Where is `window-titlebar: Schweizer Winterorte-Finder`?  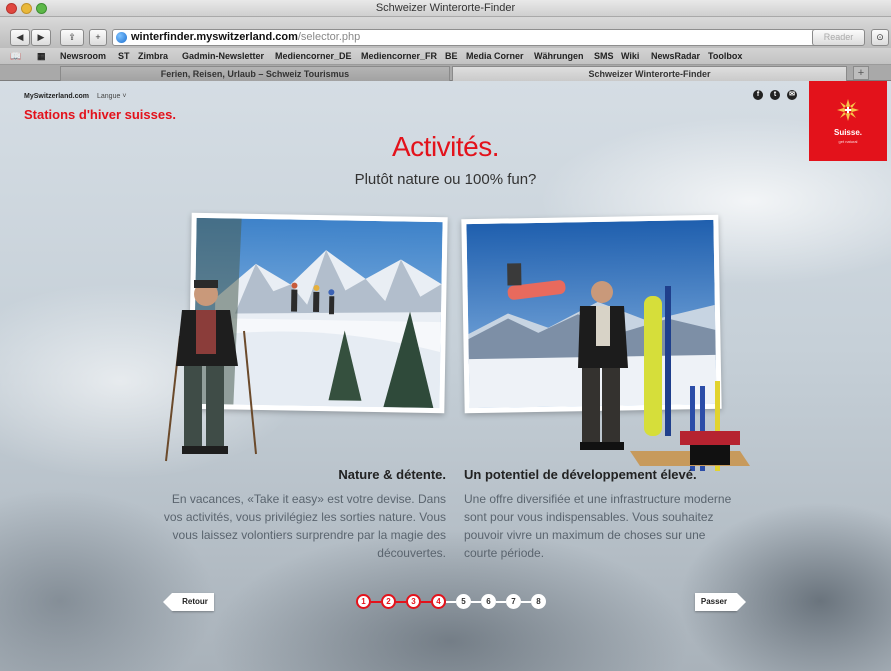
window-titlebar: Schweizer Winterorte-Finder is located at coordinates (445, 8).